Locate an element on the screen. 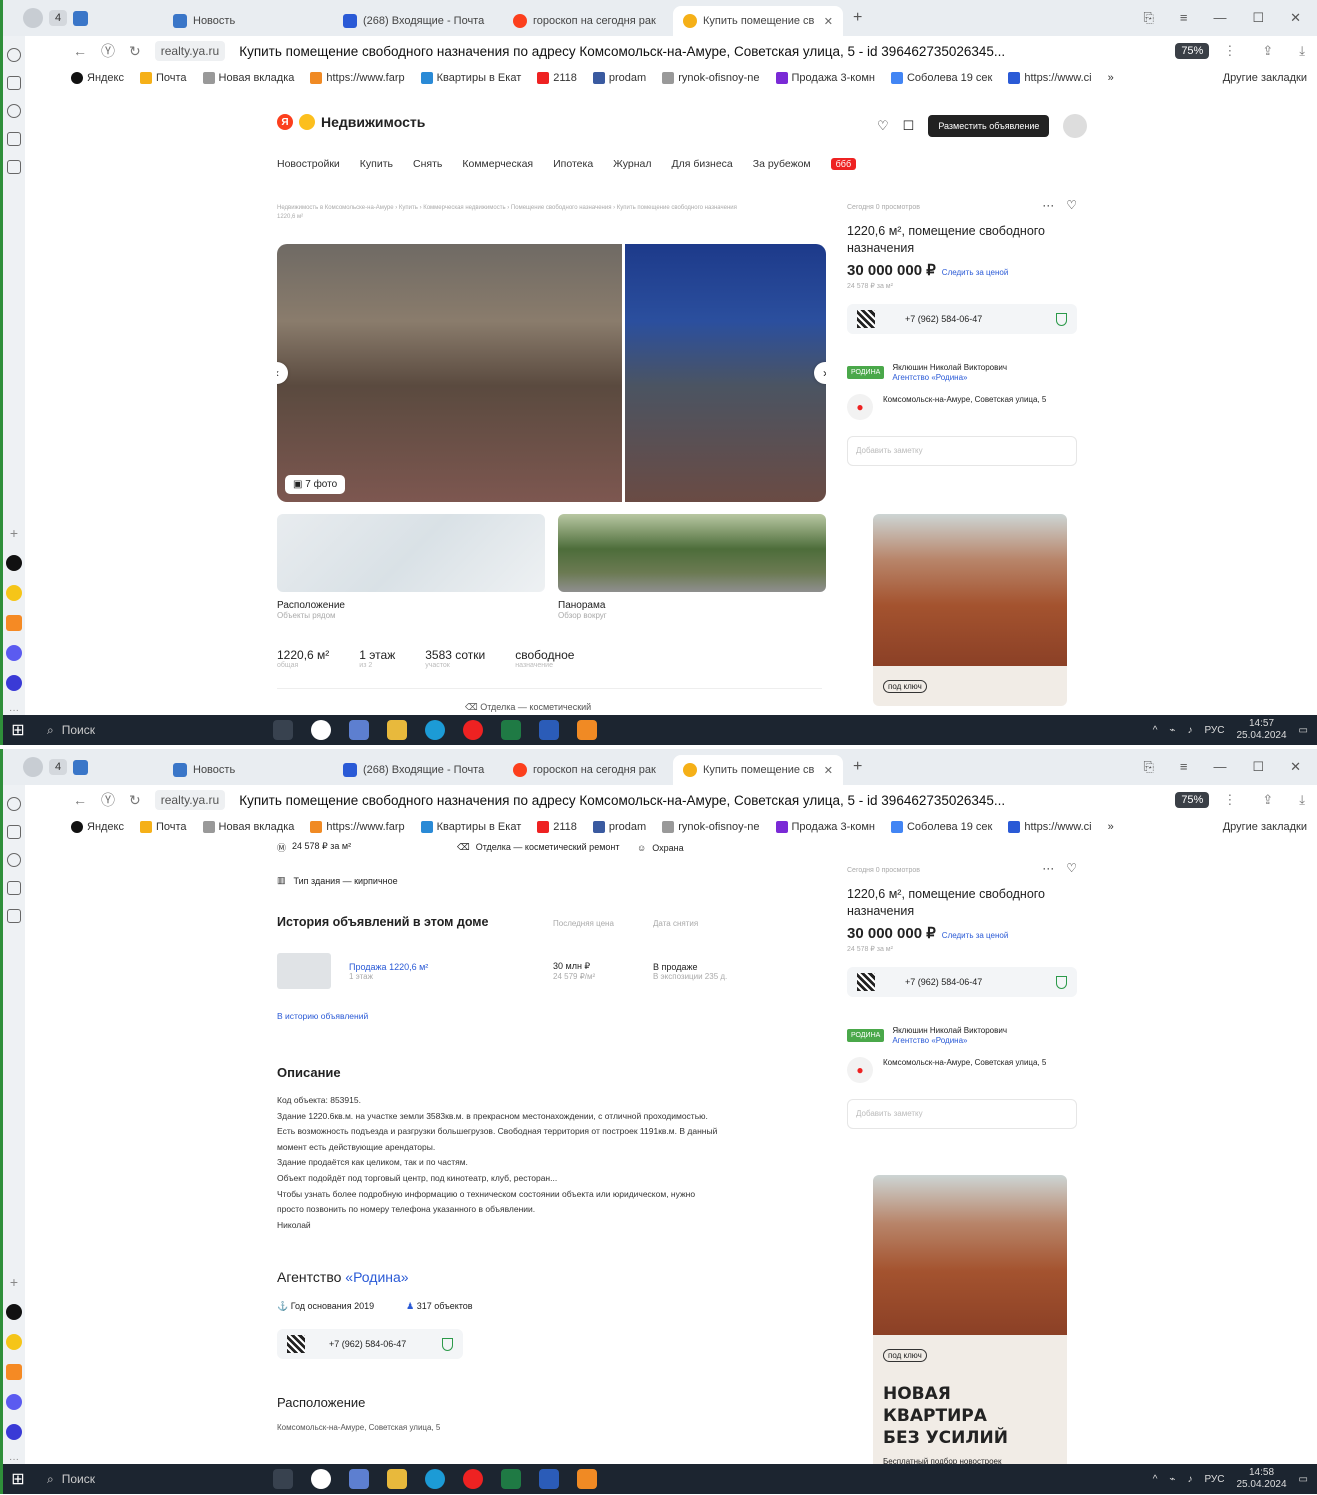 This screenshot has width=1317, height=1495. agency-name-link: «Родина» is located at coordinates (376, 1277).